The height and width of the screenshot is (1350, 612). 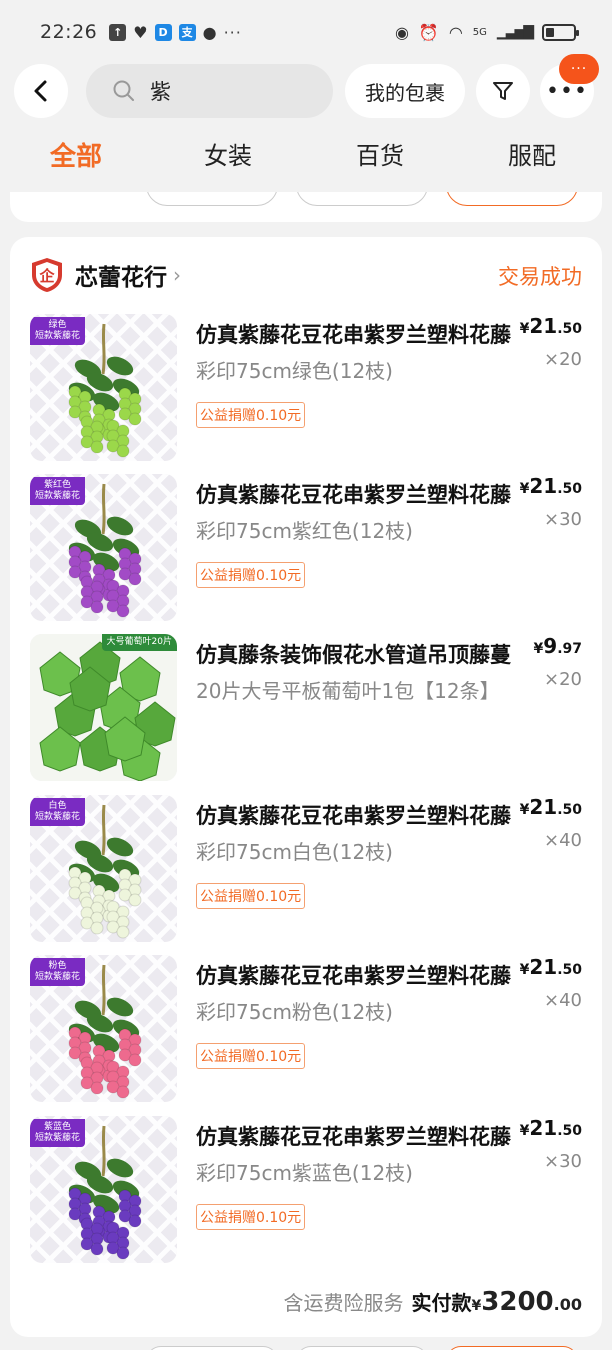 What do you see at coordinates (579, 69) in the screenshot?
I see `message-badge: ···` at bounding box center [579, 69].